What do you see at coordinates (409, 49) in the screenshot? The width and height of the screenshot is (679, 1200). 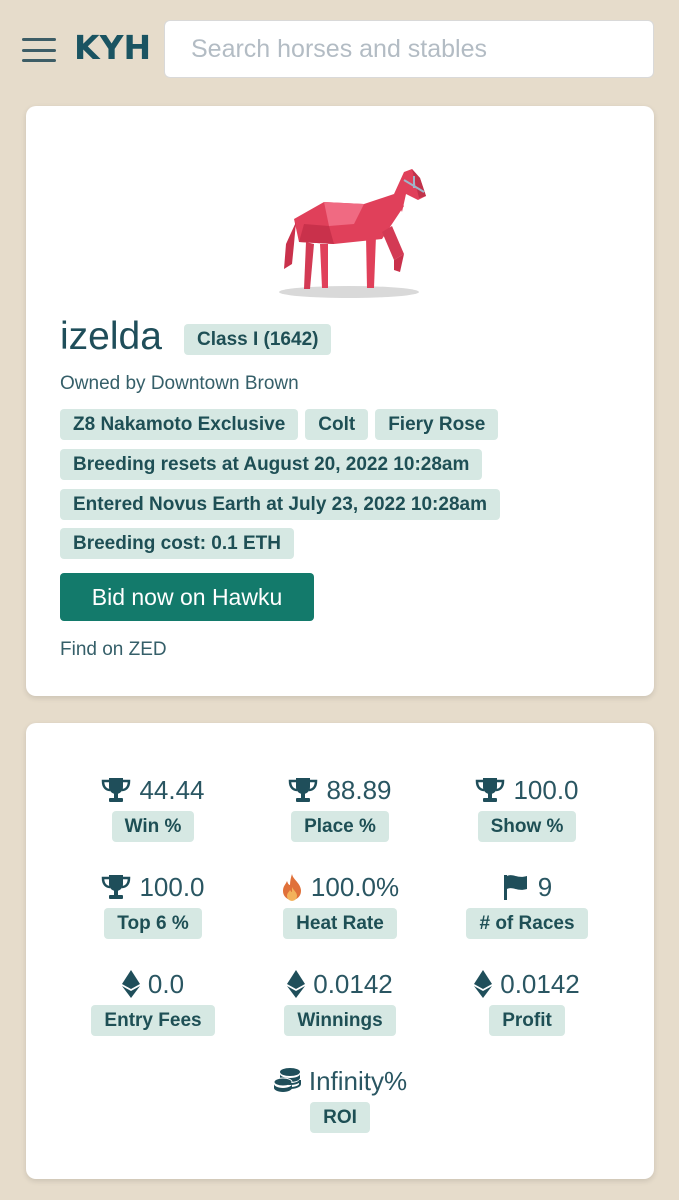 I see `search-input` at bounding box center [409, 49].